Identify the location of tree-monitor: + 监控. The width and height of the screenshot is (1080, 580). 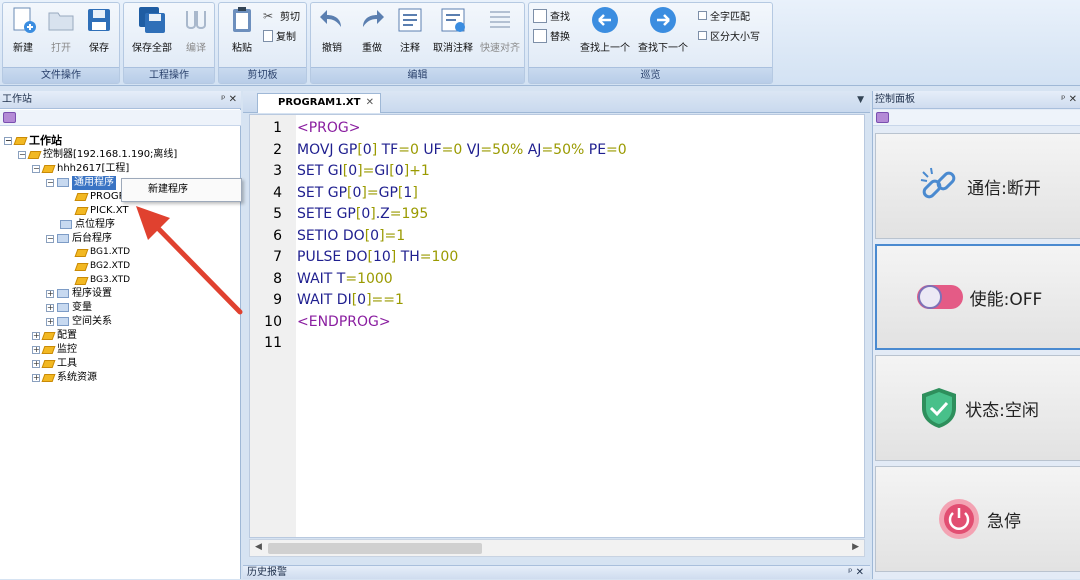
(54, 350).